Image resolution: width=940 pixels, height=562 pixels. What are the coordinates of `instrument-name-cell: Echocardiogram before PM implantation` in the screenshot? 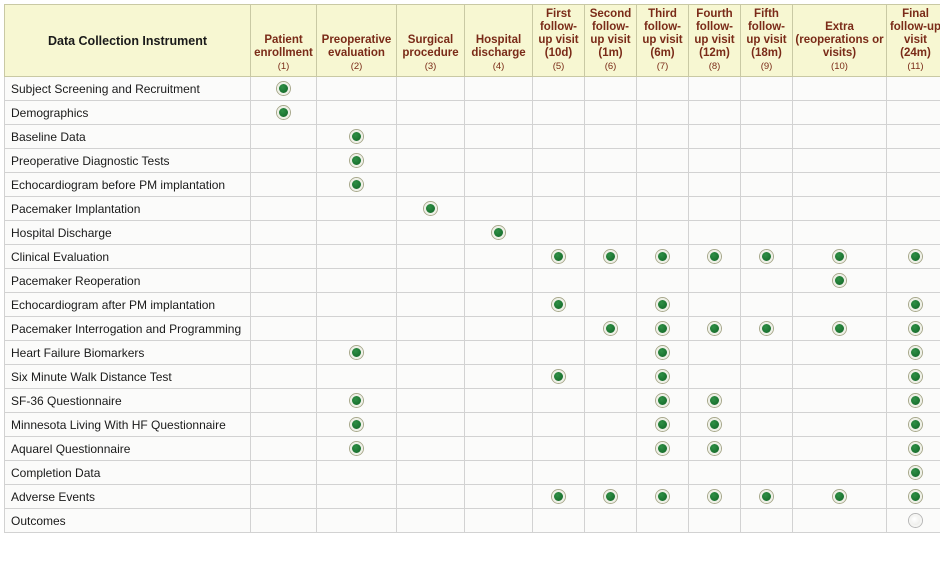 It's located at (127, 185).